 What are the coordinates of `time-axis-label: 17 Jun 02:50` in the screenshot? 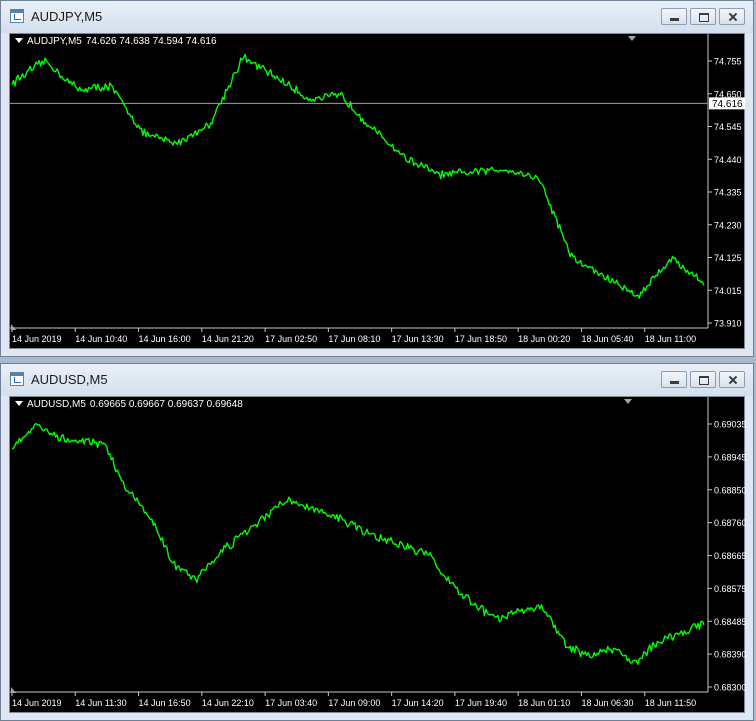 It's located at (291, 339).